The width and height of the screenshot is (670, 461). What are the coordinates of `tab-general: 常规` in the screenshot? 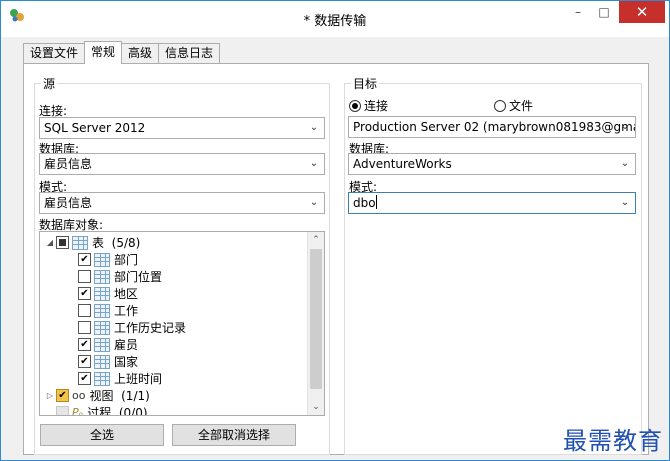 It's located at (103, 52).